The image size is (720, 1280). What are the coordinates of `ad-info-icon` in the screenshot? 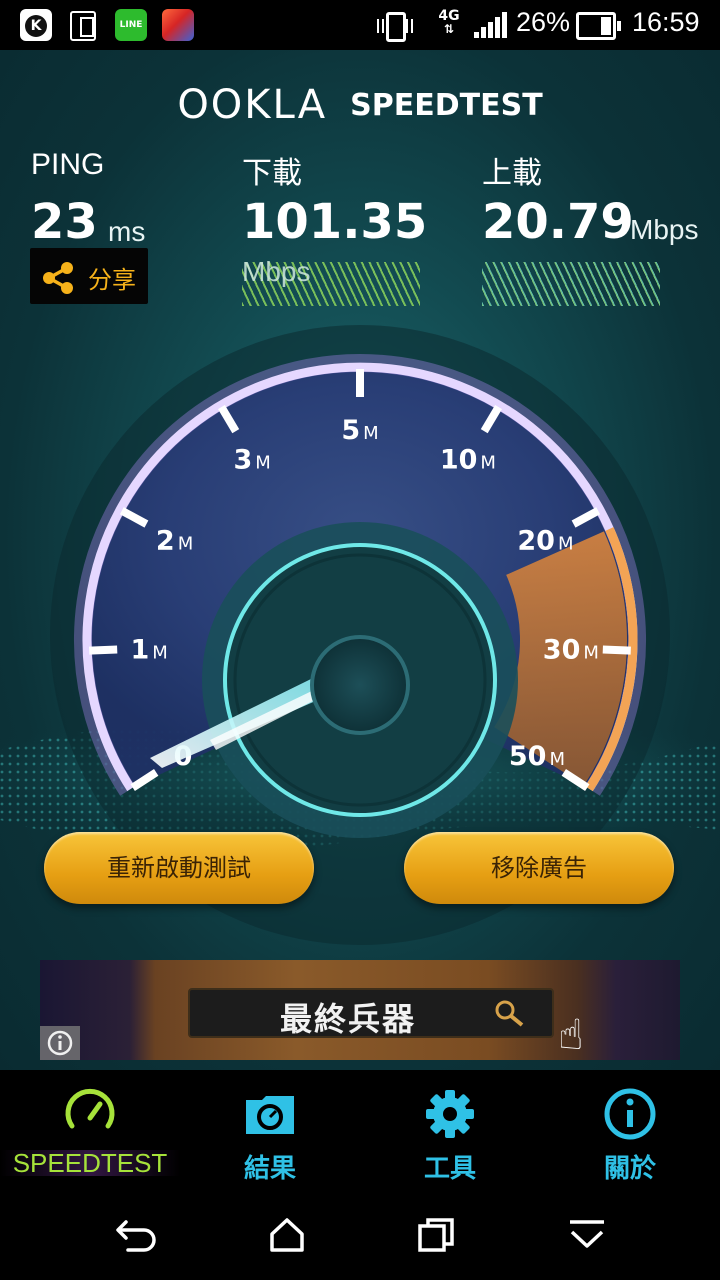 It's located at (60, 1043).